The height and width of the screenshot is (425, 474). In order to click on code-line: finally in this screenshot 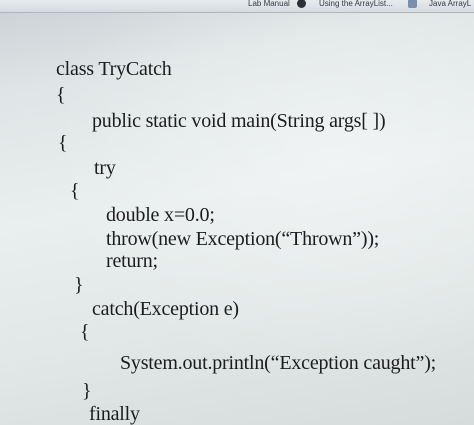, I will do `click(114, 414)`.